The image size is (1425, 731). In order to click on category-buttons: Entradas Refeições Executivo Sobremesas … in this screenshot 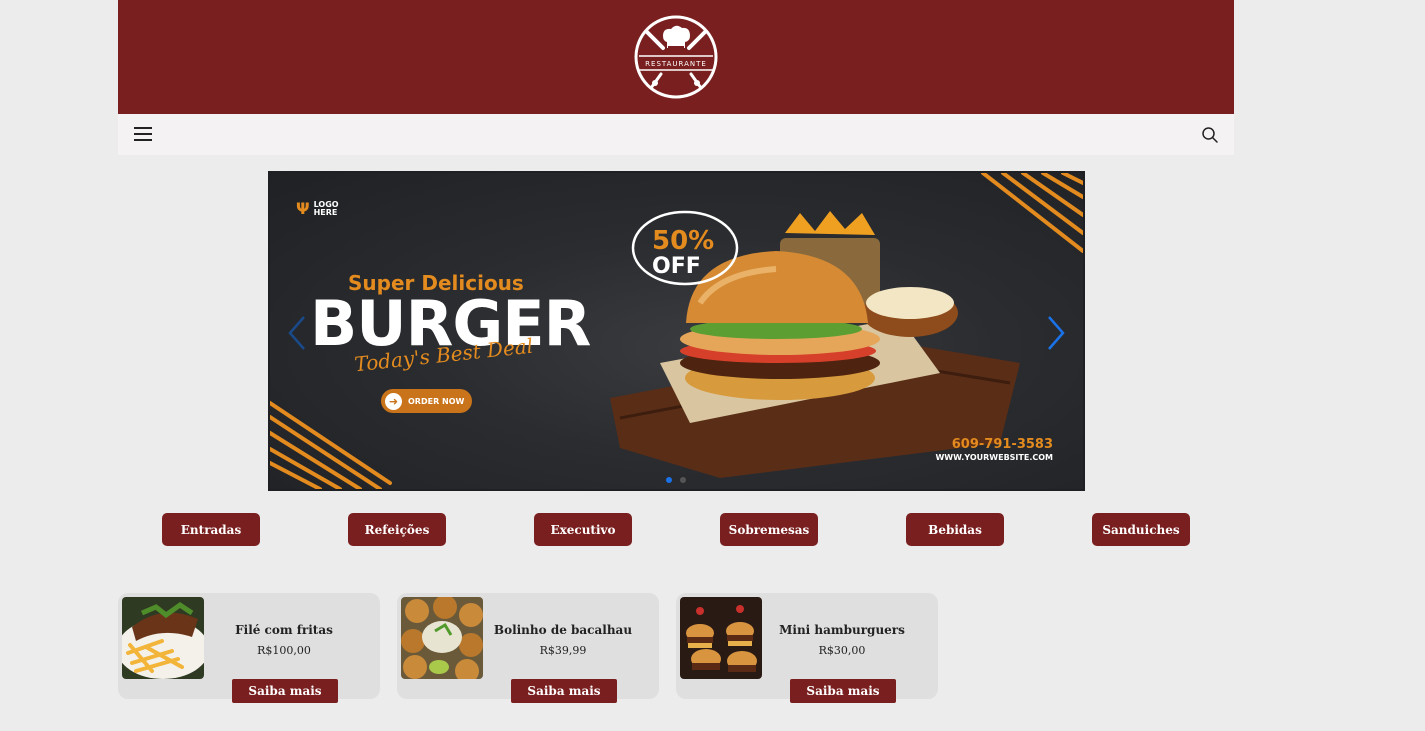, I will do `click(712, 529)`.